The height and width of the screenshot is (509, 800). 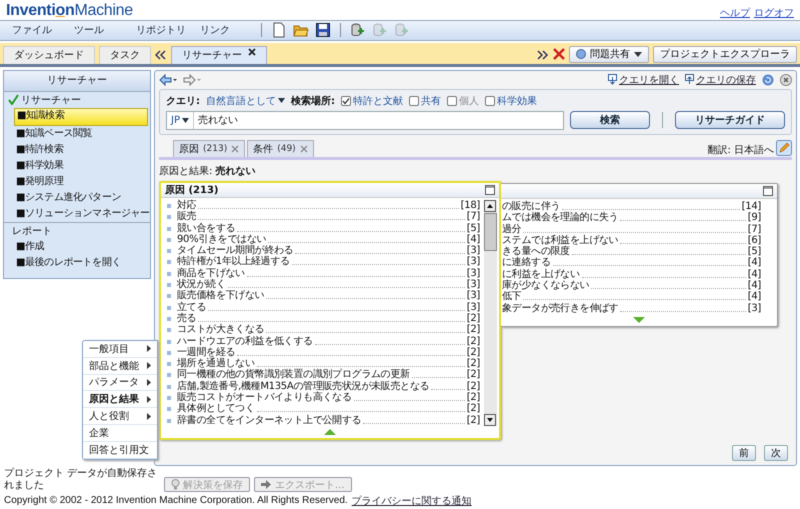 What do you see at coordinates (726, 79) in the screenshot?
I see `query-link: クエリの保存` at bounding box center [726, 79].